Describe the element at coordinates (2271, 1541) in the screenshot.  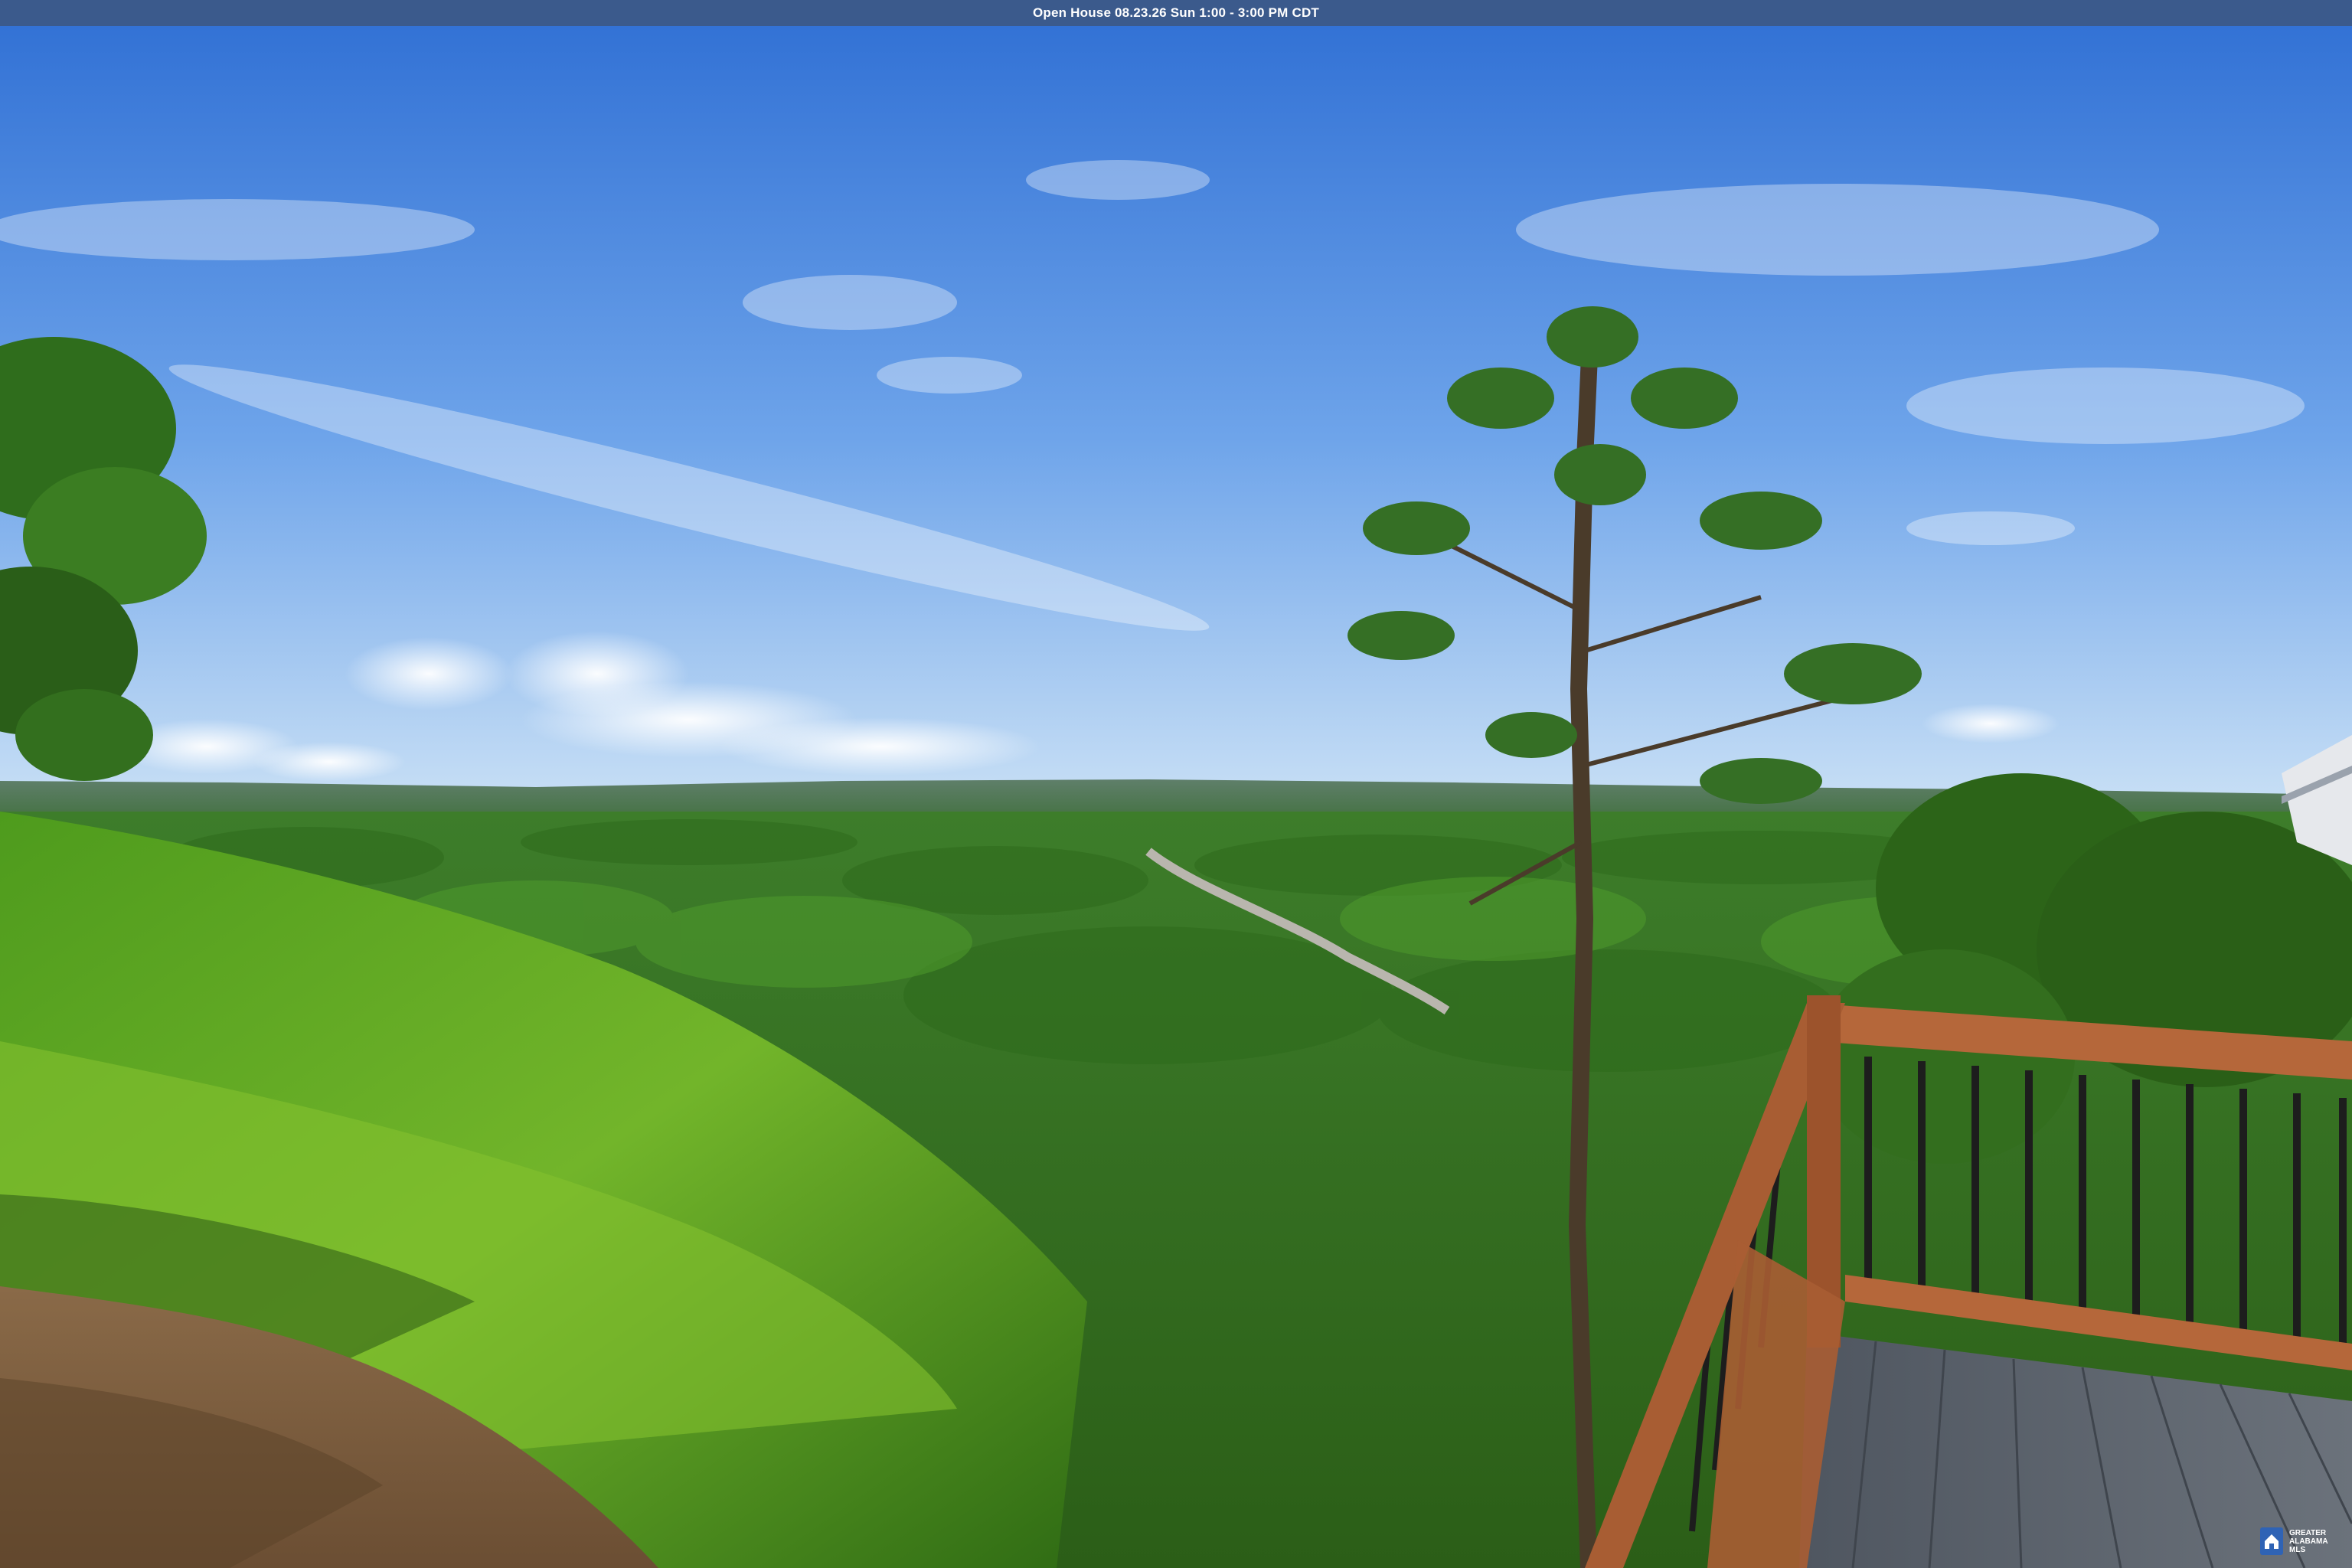
I see `house-logo-icon` at that location.